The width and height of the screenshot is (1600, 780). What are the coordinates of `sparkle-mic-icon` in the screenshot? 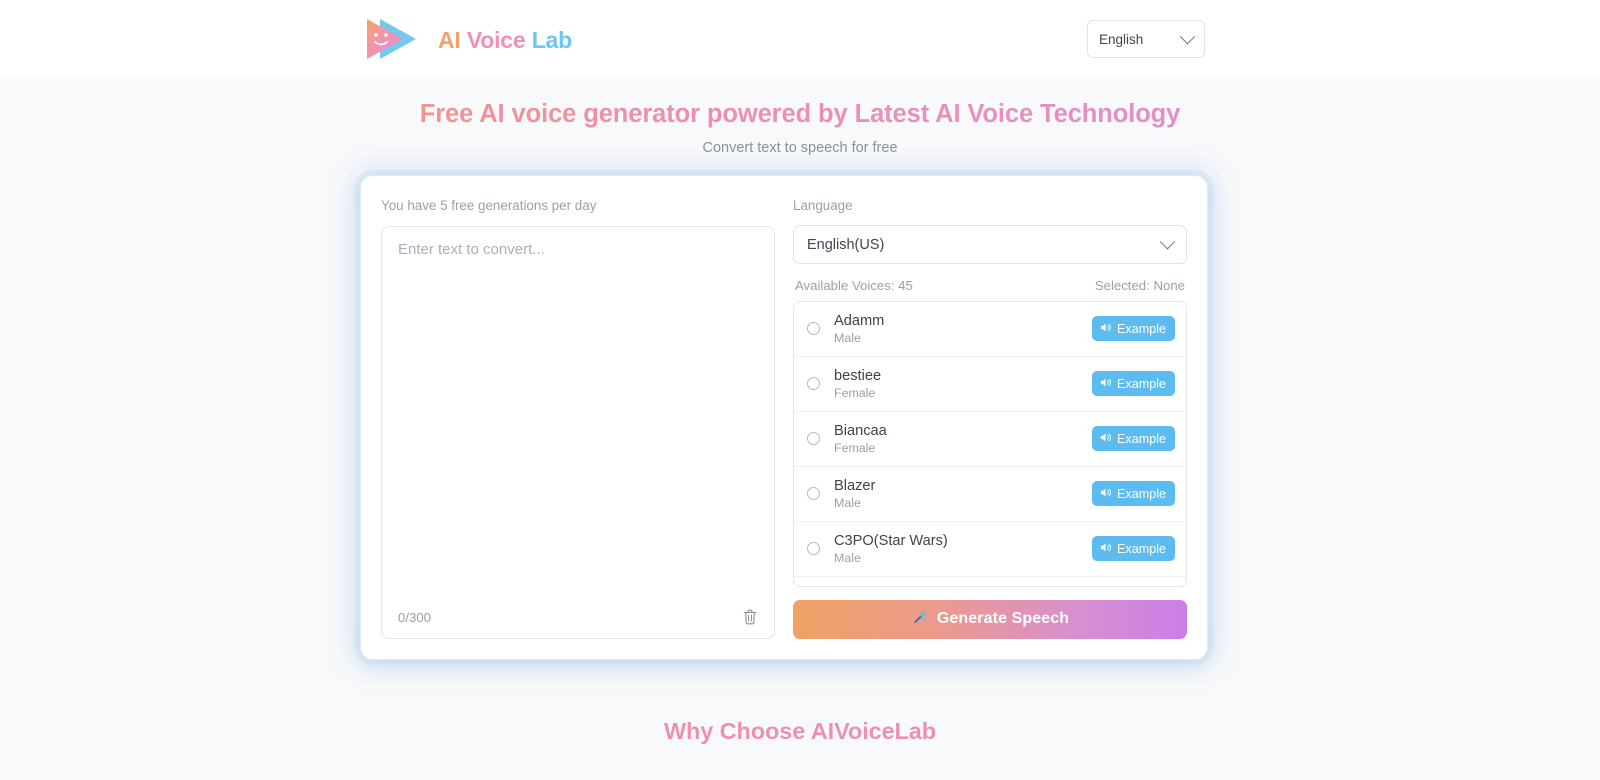 It's located at (919, 619).